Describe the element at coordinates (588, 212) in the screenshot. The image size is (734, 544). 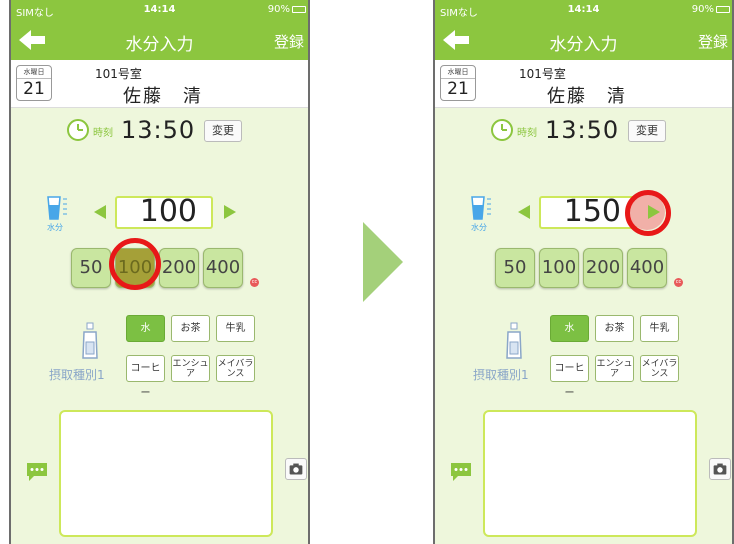
I see `amount-field: 150` at that location.